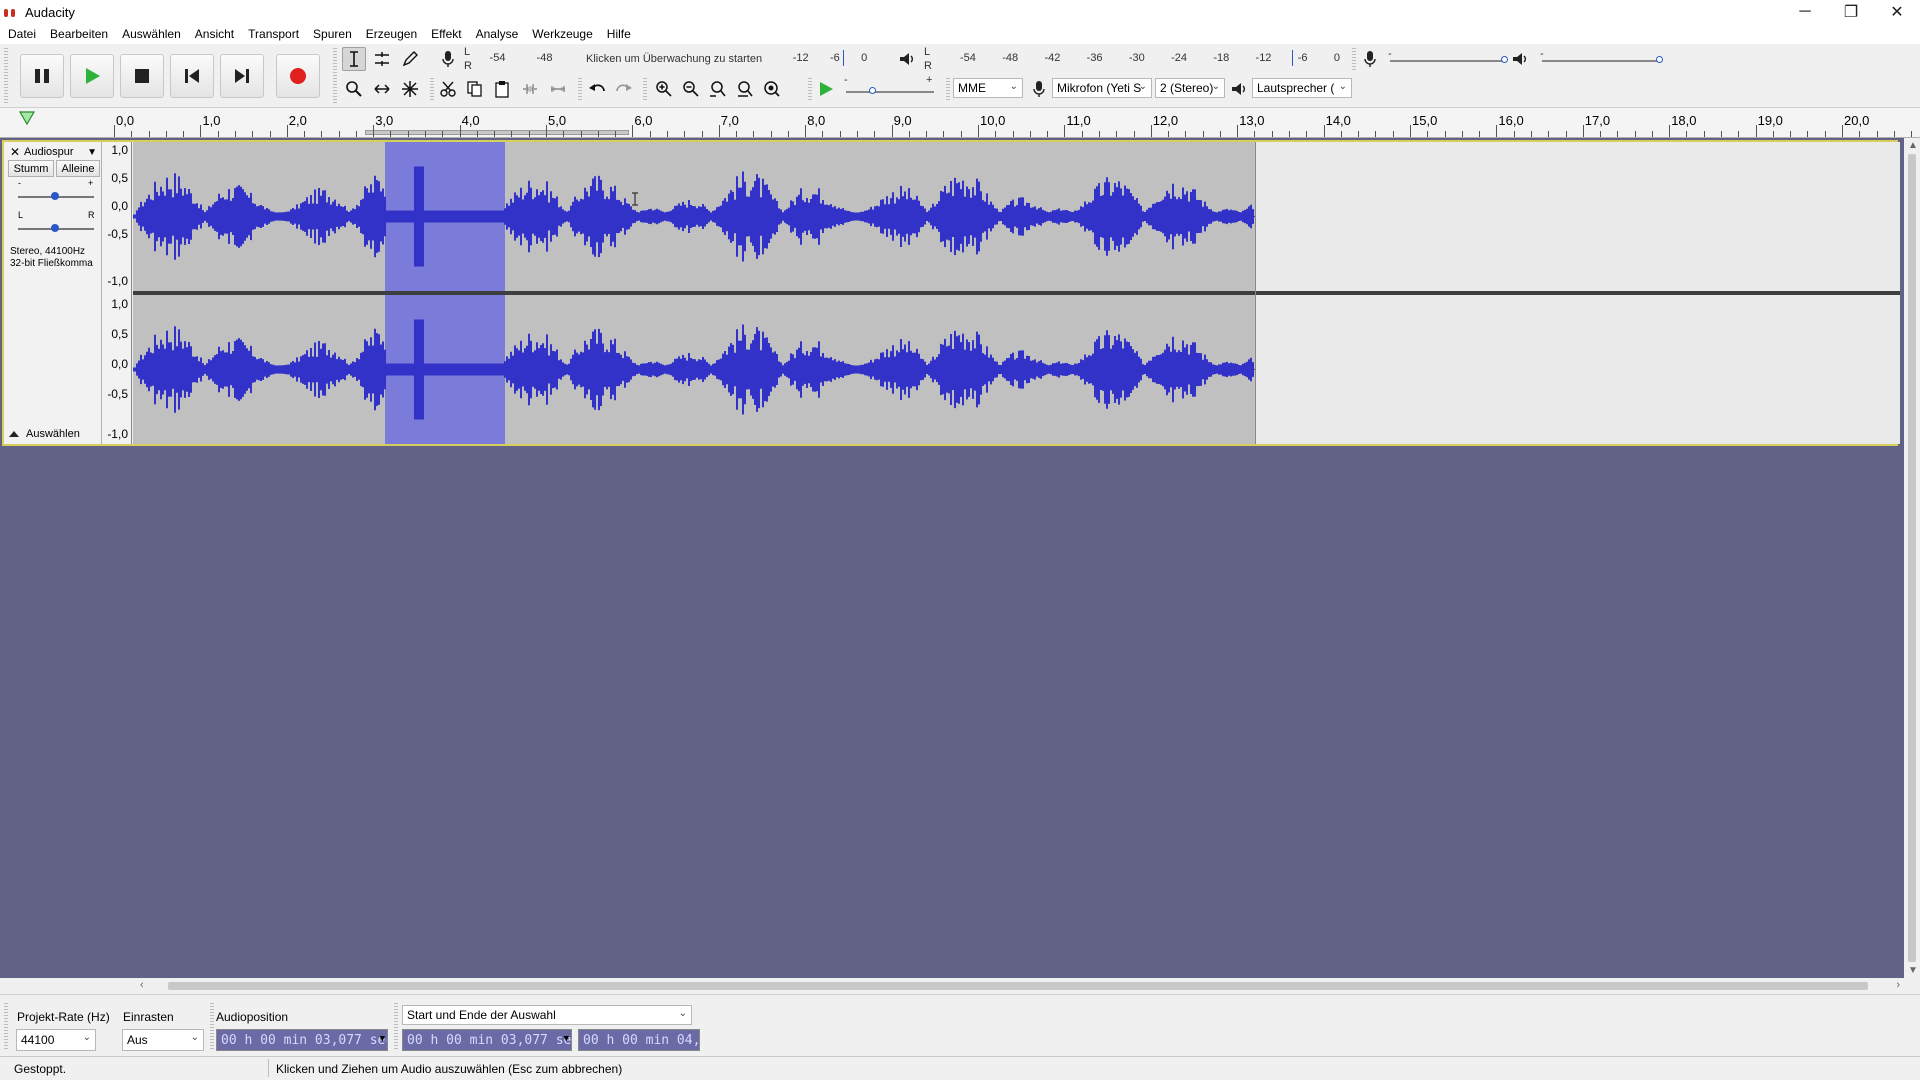 Image resolution: width=1920 pixels, height=1080 pixels. Describe the element at coordinates (826, 89) in the screenshot. I see `play-at-speed-button` at that location.